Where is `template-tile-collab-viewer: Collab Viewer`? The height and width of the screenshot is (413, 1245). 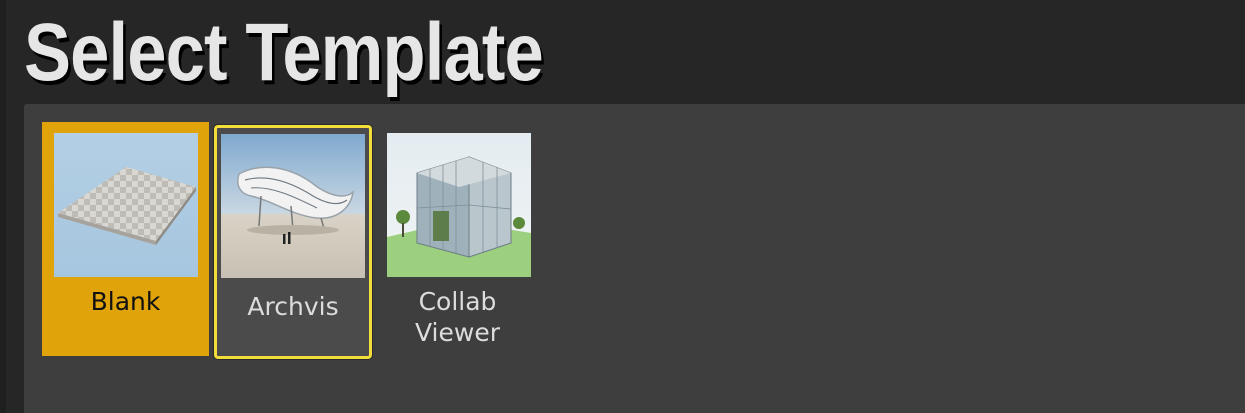
template-tile-collab-viewer: Collab Viewer is located at coordinates (457, 239).